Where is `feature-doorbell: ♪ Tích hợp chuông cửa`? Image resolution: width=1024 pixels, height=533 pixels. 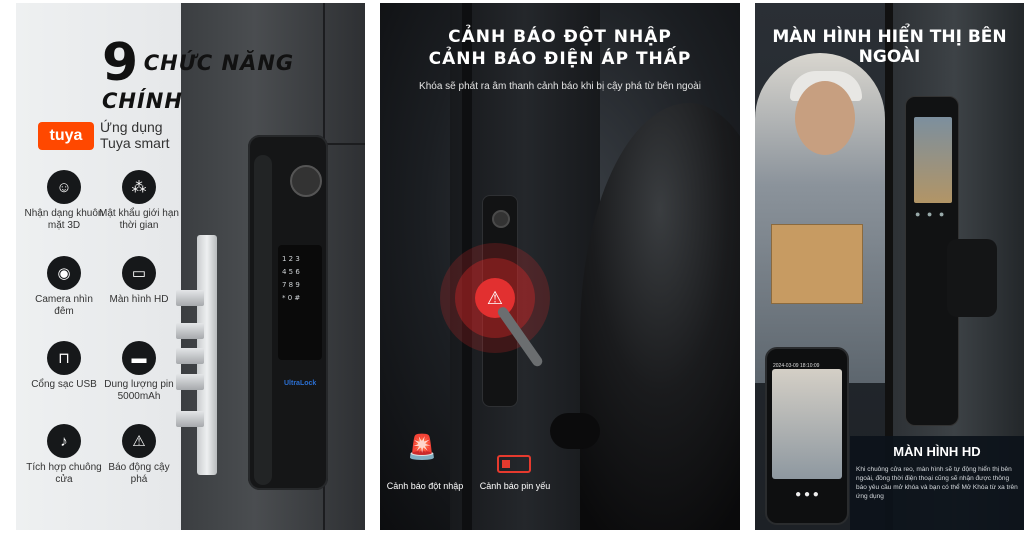
feature-doorbell: ♪ Tích hợp chuông cửa is located at coordinates (64, 455).